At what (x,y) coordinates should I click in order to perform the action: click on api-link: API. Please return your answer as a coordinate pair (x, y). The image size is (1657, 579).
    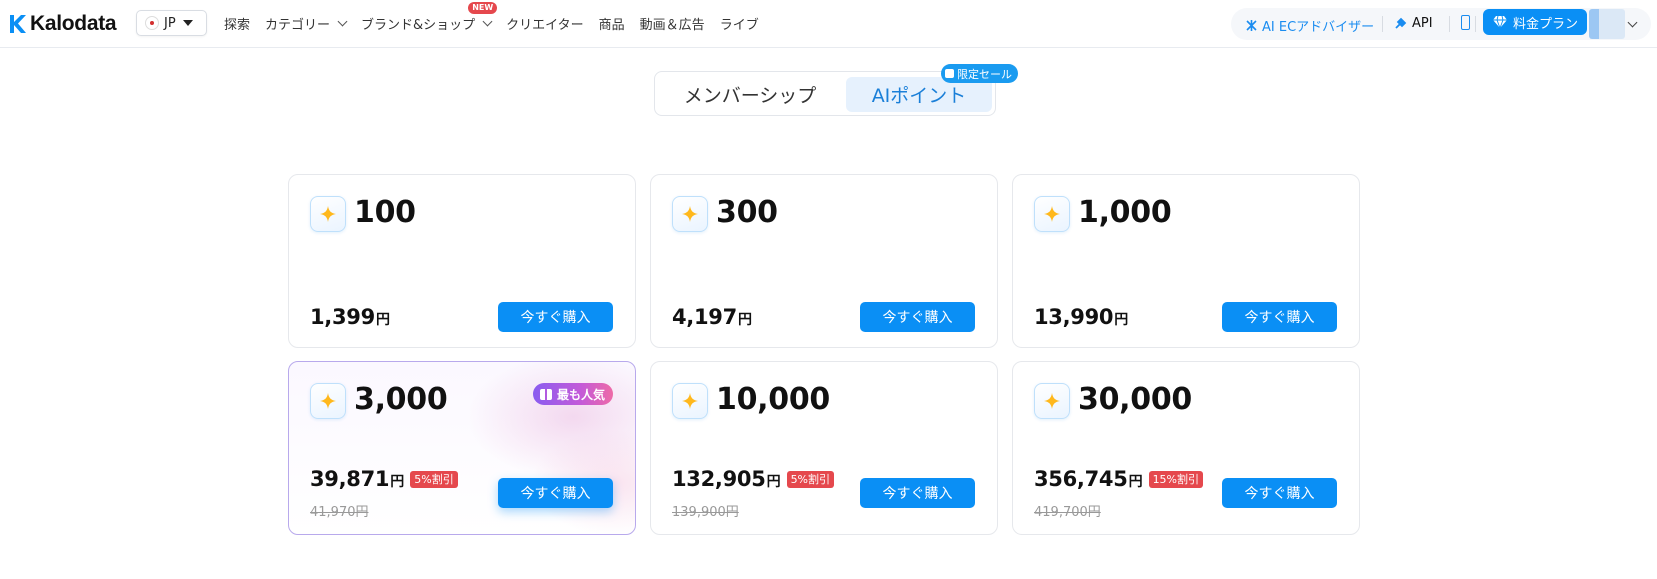
    Looking at the image, I should click on (1413, 23).